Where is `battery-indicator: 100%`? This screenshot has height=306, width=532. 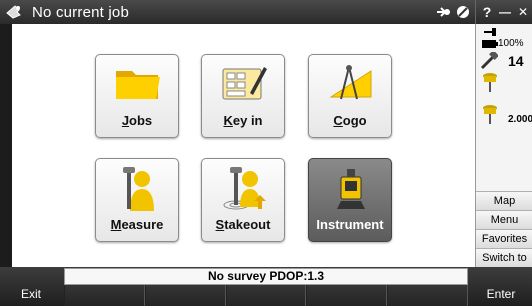 battery-indicator: 100% is located at coordinates (503, 43).